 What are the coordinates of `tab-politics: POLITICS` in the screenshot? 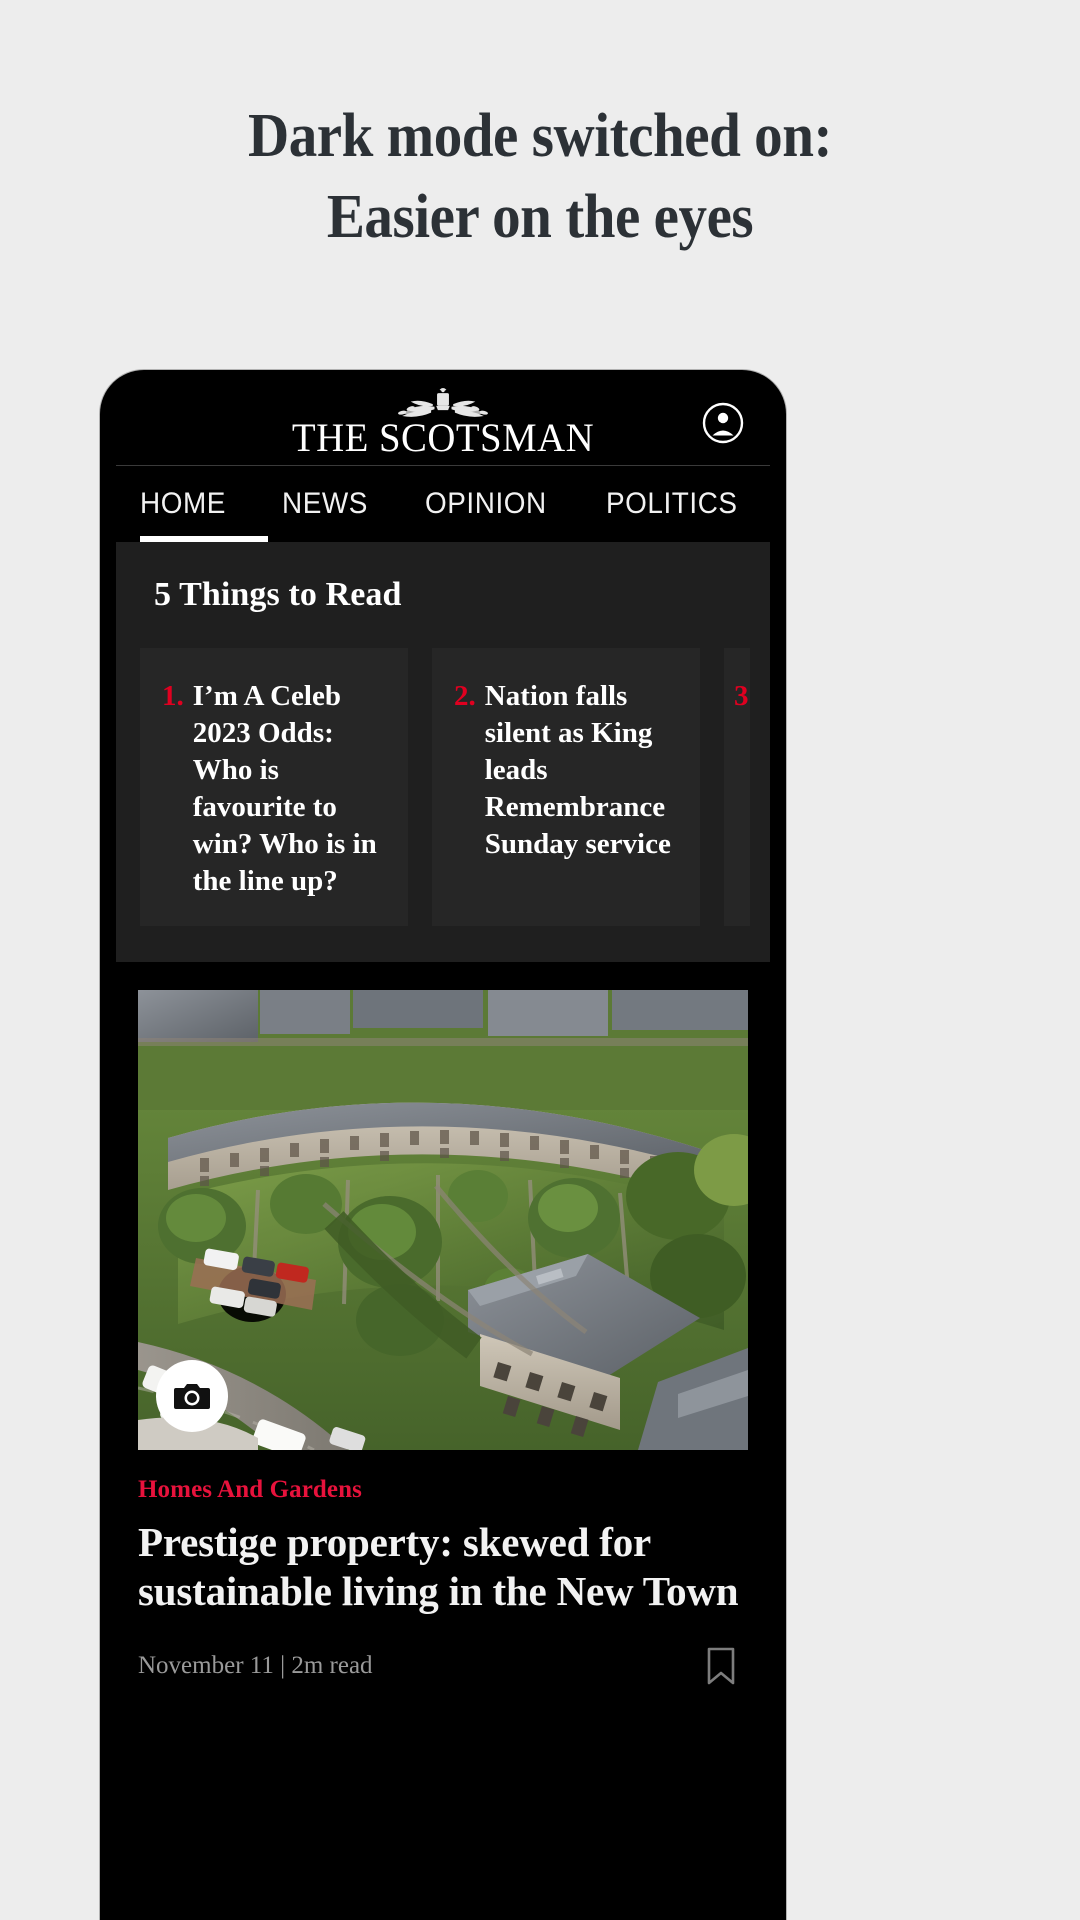 It's located at (672, 504).